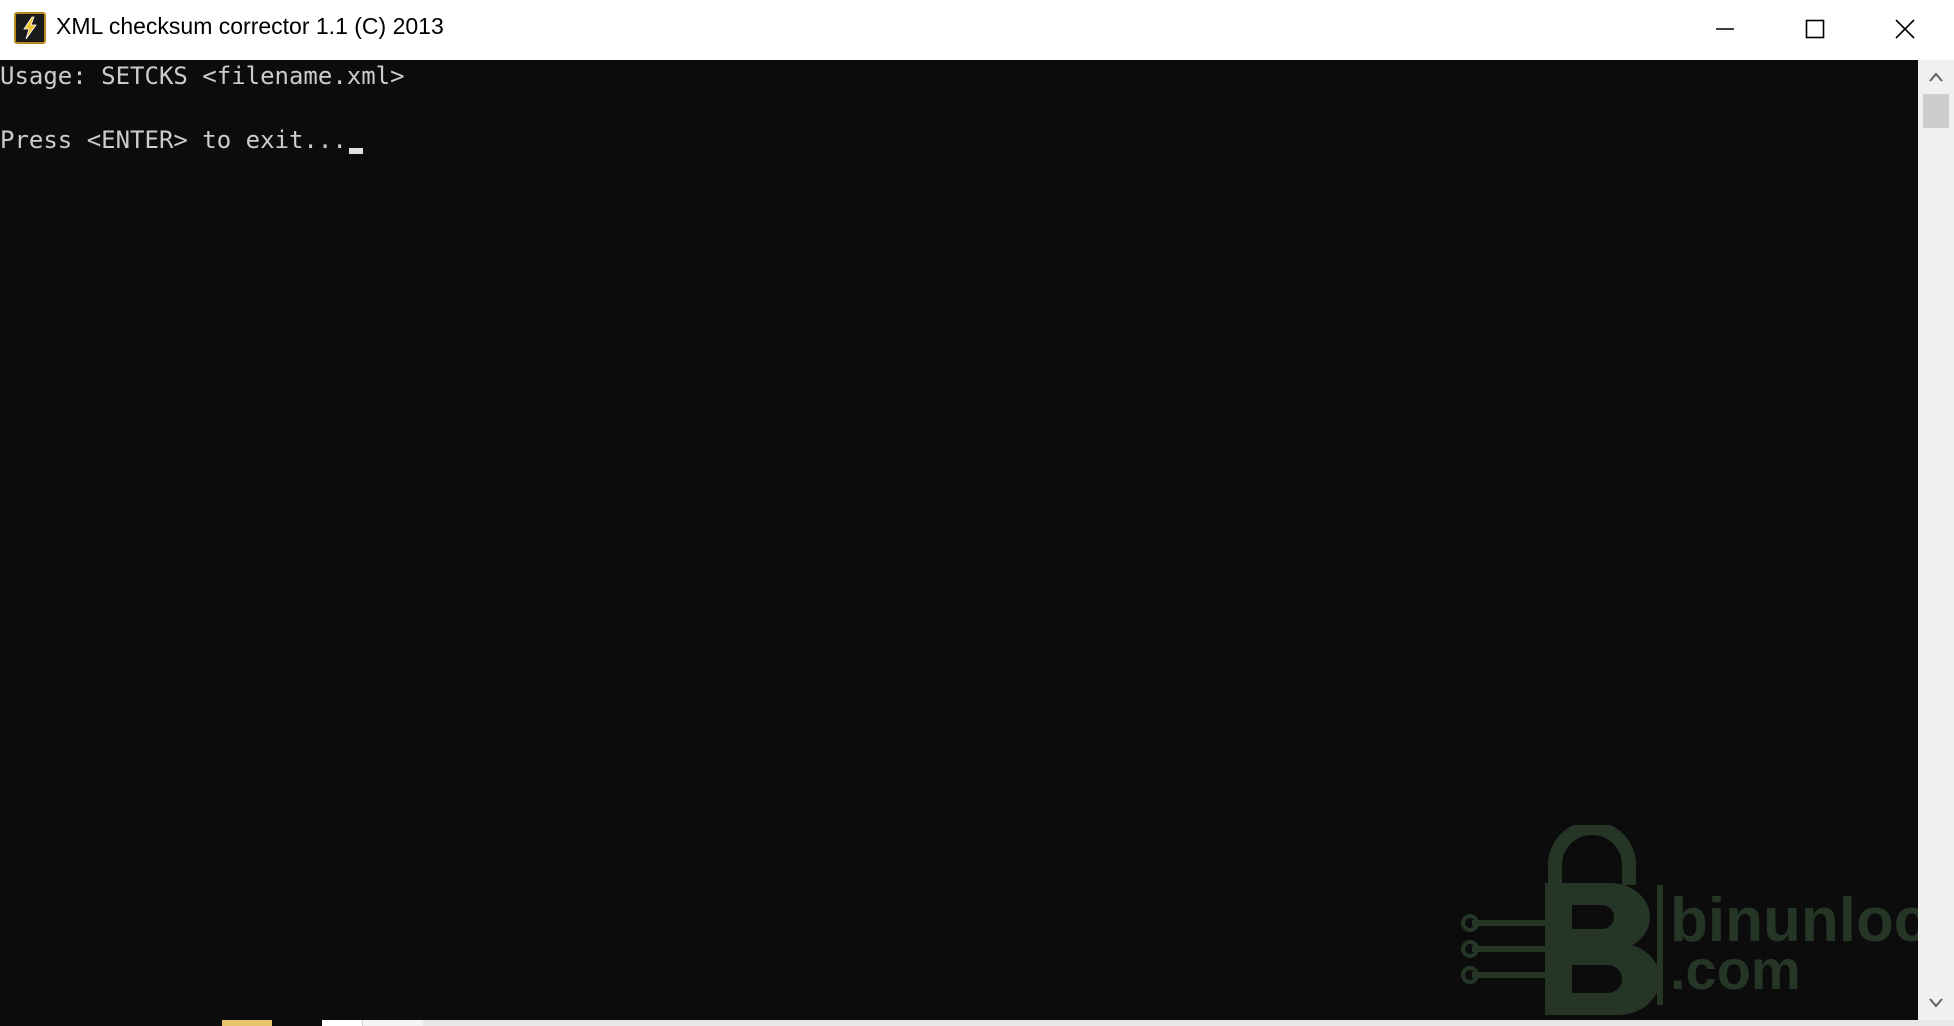 This screenshot has height=1026, width=1954. I want to click on window-title: XML checksum corrector 1.1 (C) 2013, so click(250, 26).